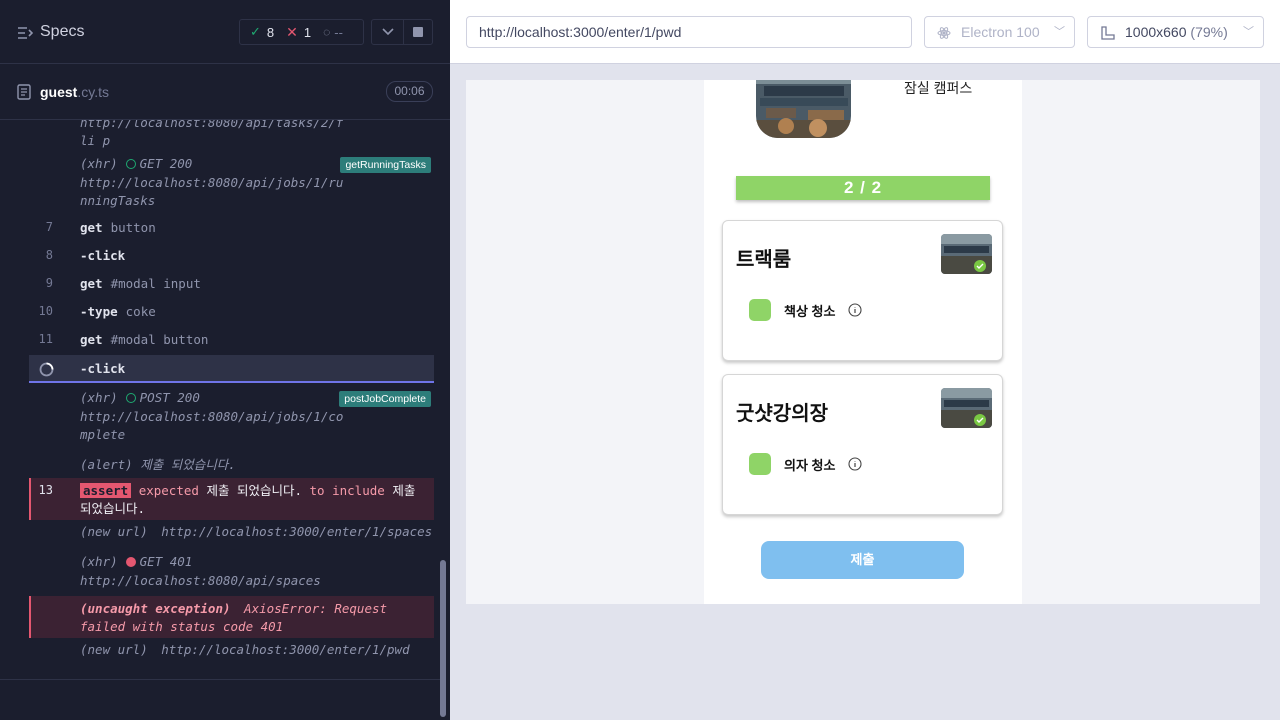  Describe the element at coordinates (166, 163) in the screenshot. I see `log-method: GET 200` at that location.